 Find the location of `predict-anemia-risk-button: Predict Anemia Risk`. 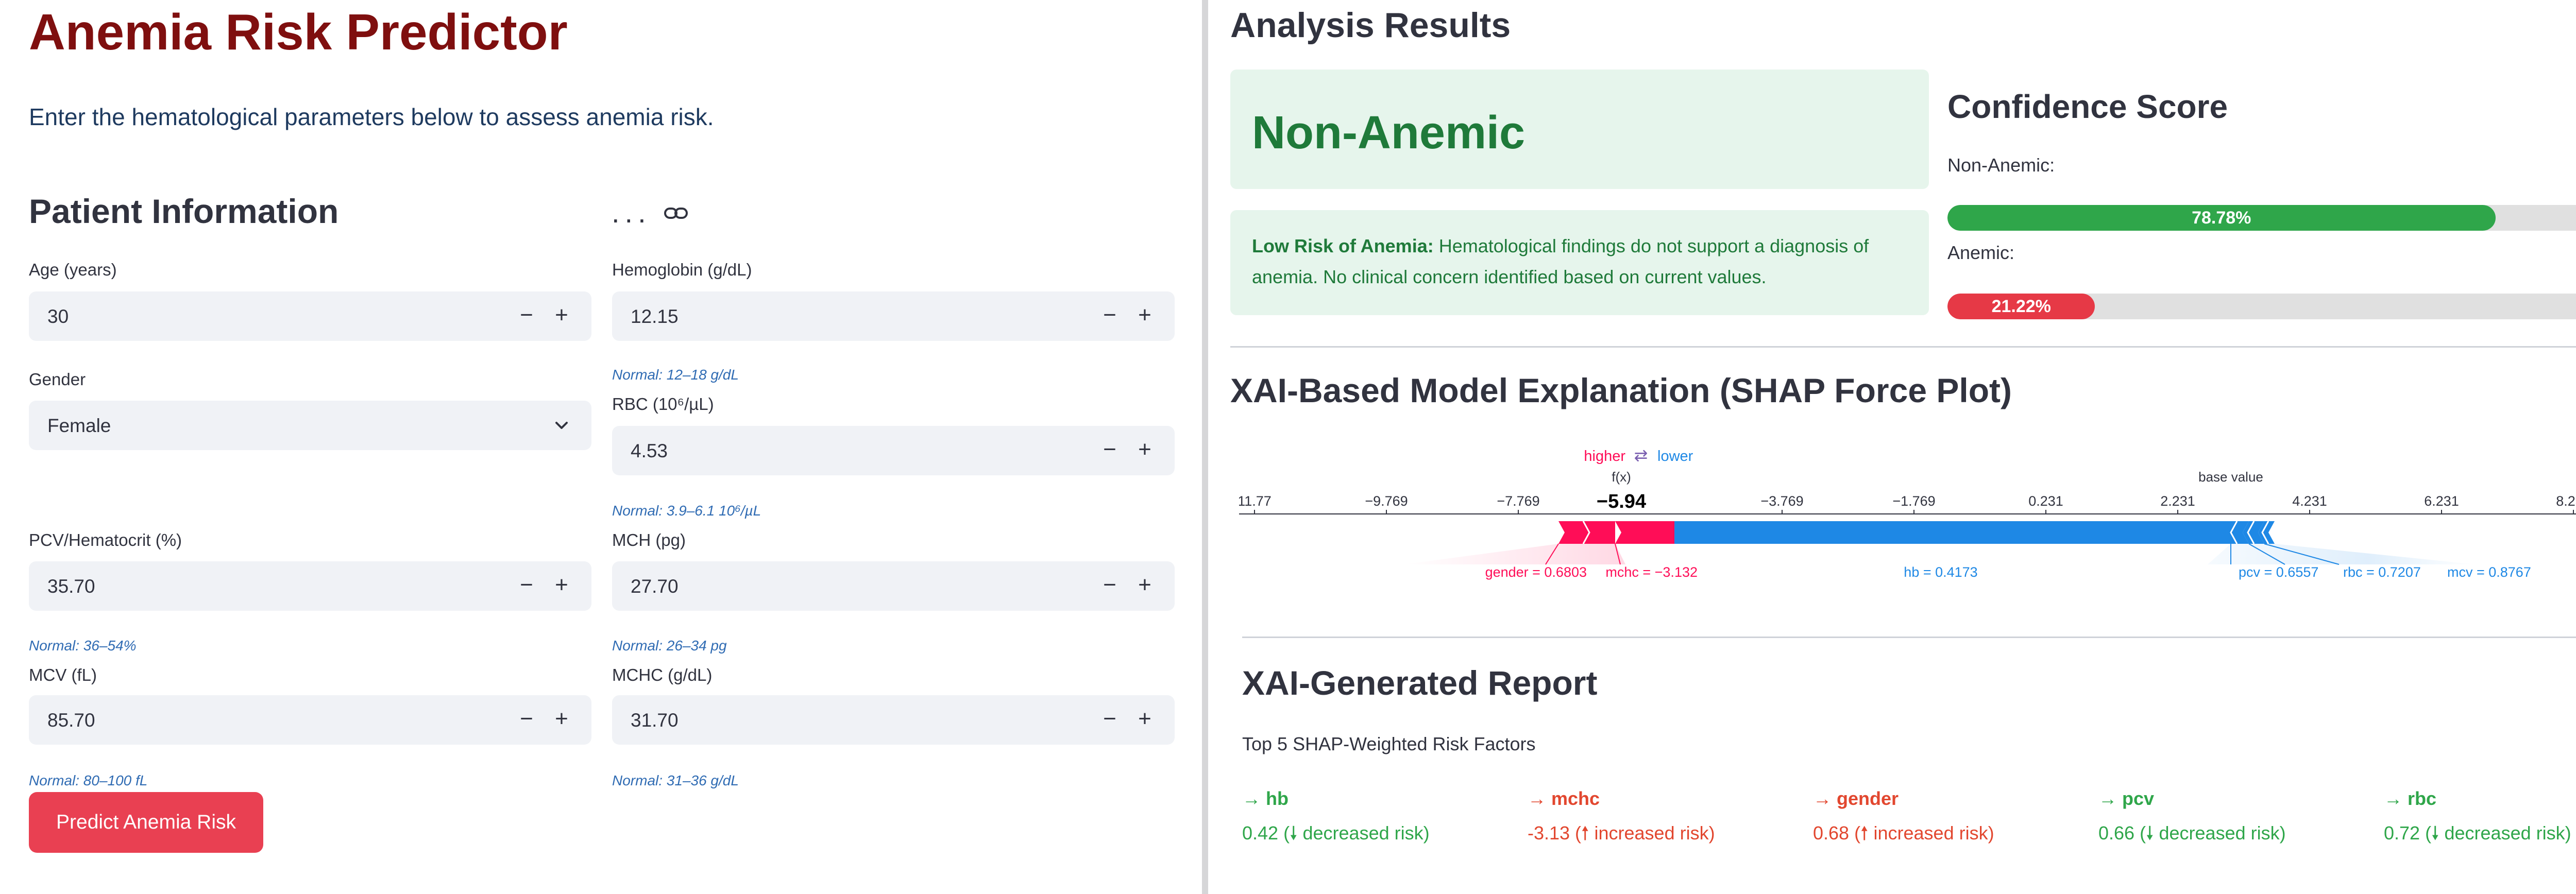

predict-anemia-risk-button: Predict Anemia Risk is located at coordinates (146, 822).